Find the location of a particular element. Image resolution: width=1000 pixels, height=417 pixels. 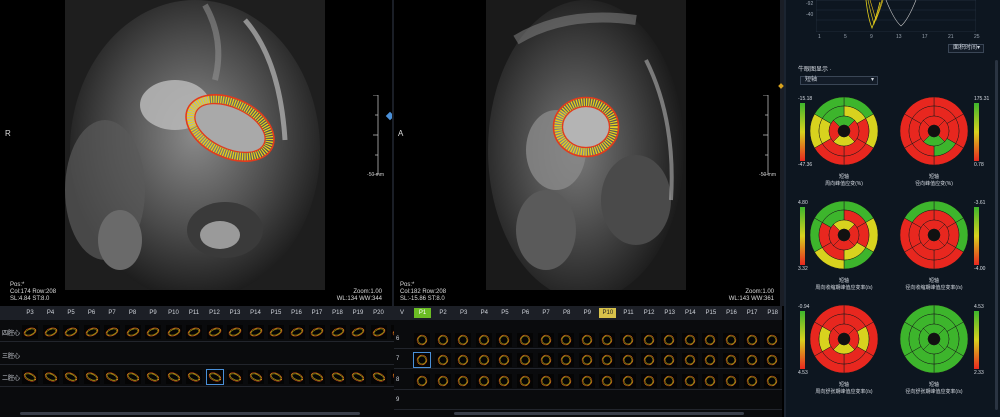

phase-header-cell: P12 is located at coordinates (215, 313).